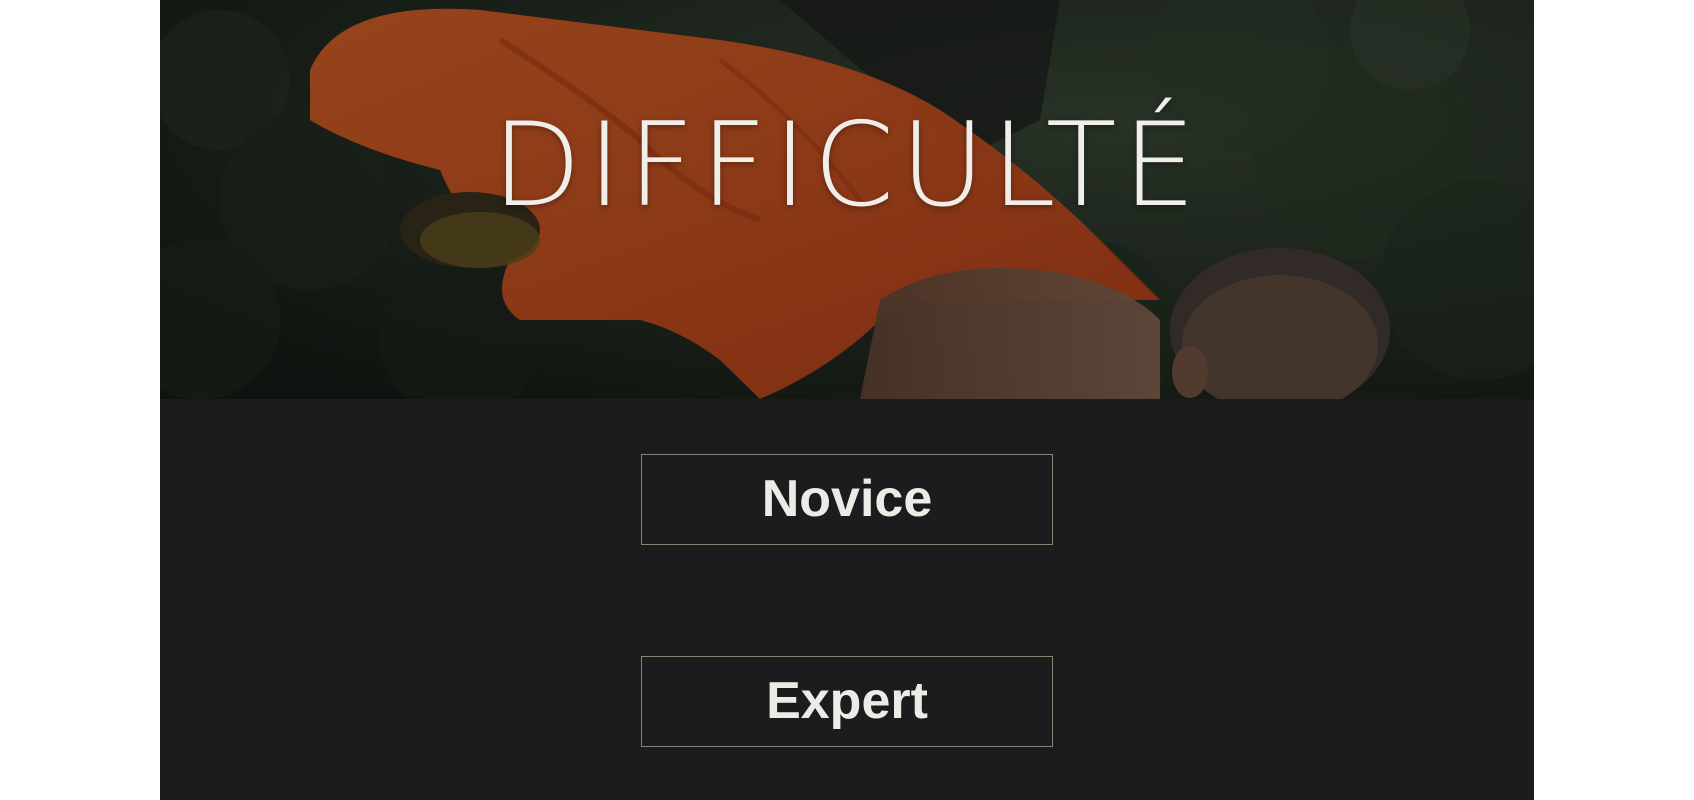 The width and height of the screenshot is (1694, 800). I want to click on page-title: DIFFICULTÉ, so click(847, 165).